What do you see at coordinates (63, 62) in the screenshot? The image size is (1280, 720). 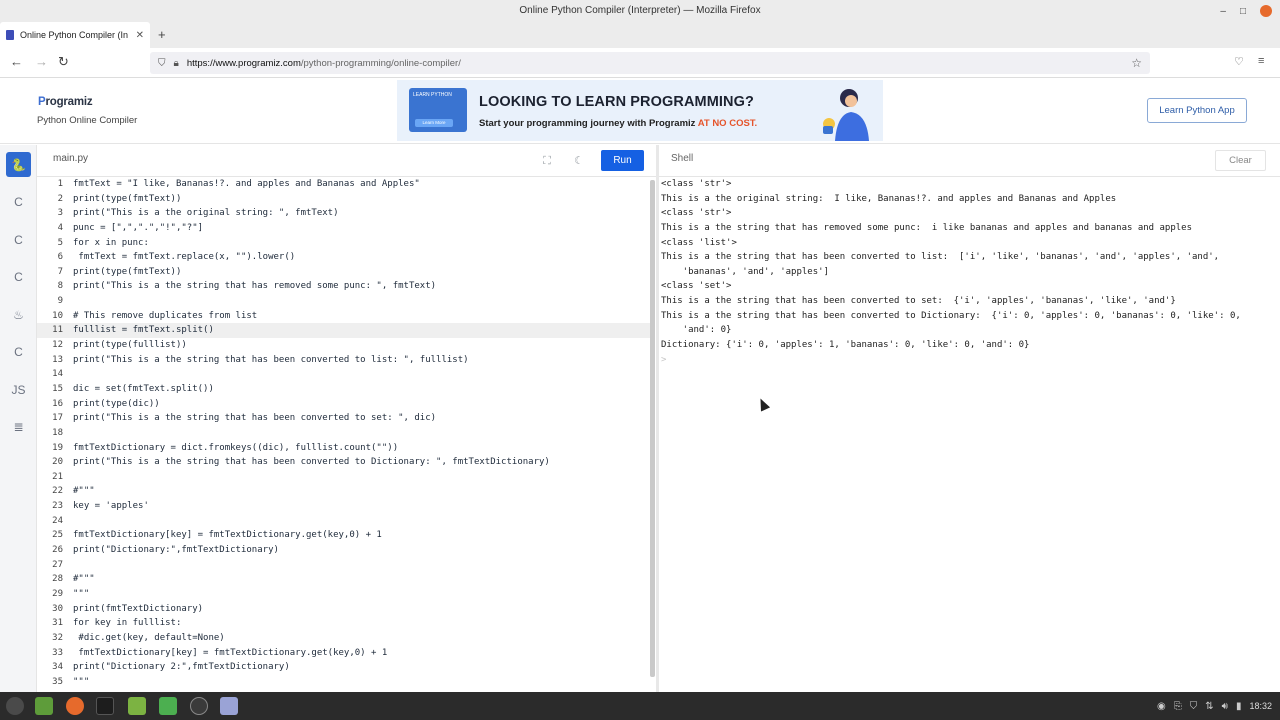 I see `reload-icon: ↻` at bounding box center [63, 62].